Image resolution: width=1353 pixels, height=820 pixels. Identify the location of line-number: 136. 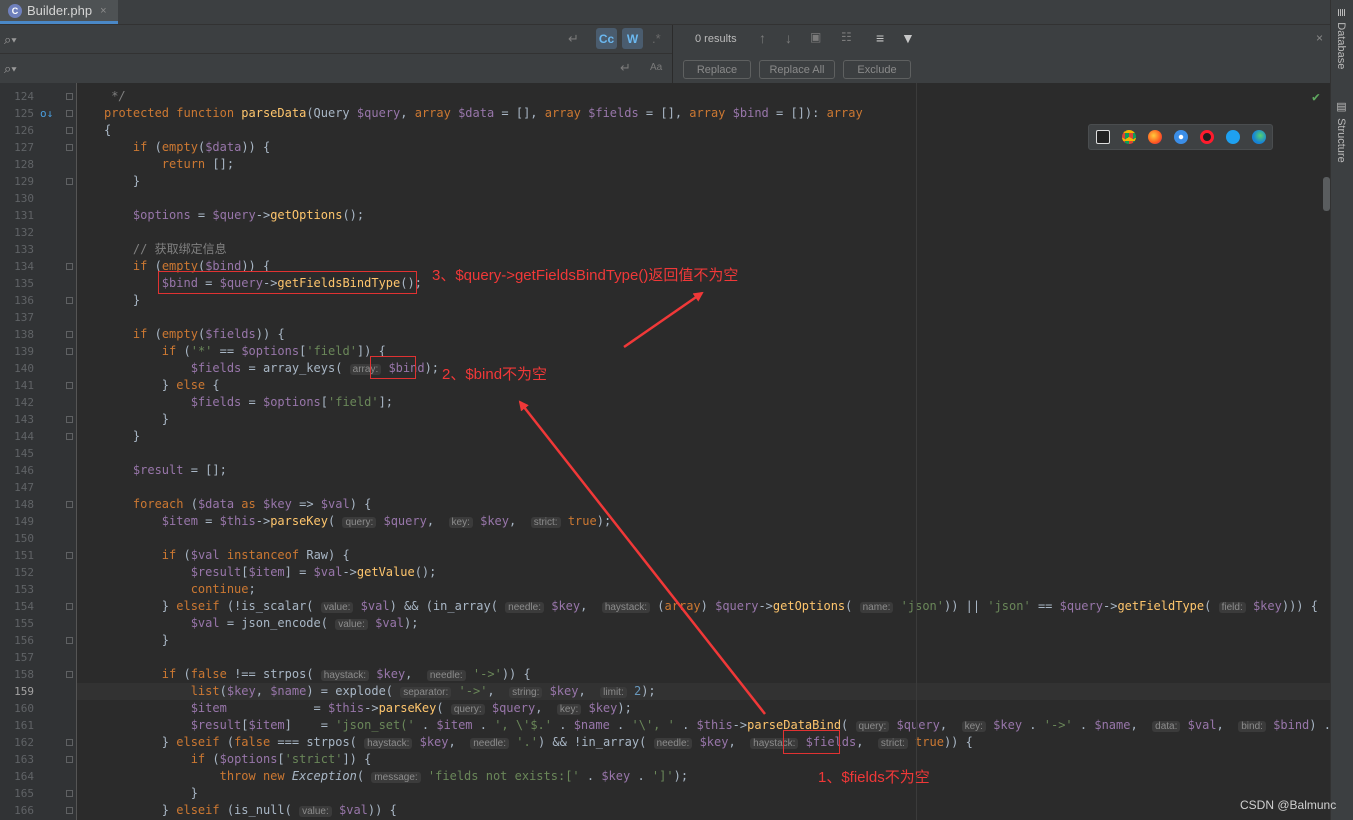
(19, 300).